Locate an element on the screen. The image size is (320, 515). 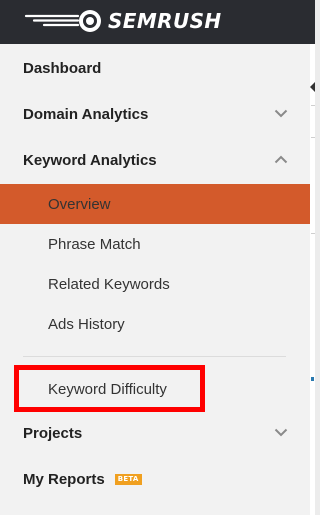
sidebar-item-label: My Reports is located at coordinates (64, 479).